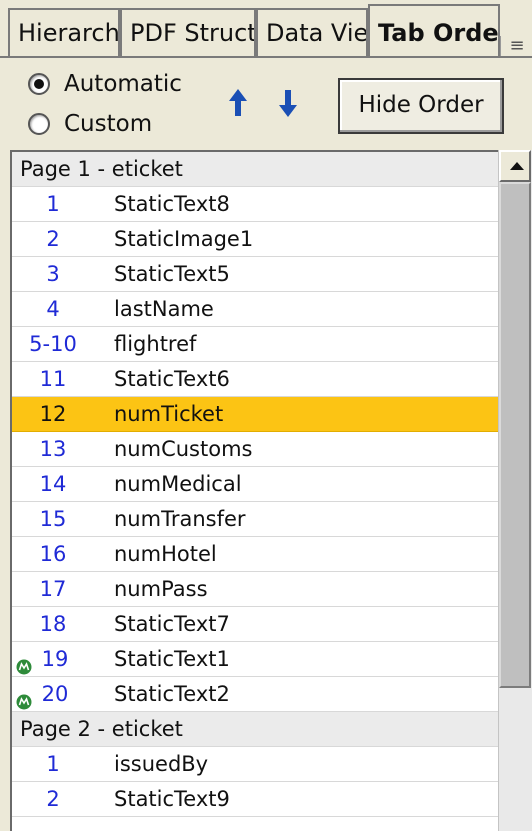 The image size is (532, 831). Describe the element at coordinates (255, 274) in the screenshot. I see `list-item: 3 StaticText5` at that location.